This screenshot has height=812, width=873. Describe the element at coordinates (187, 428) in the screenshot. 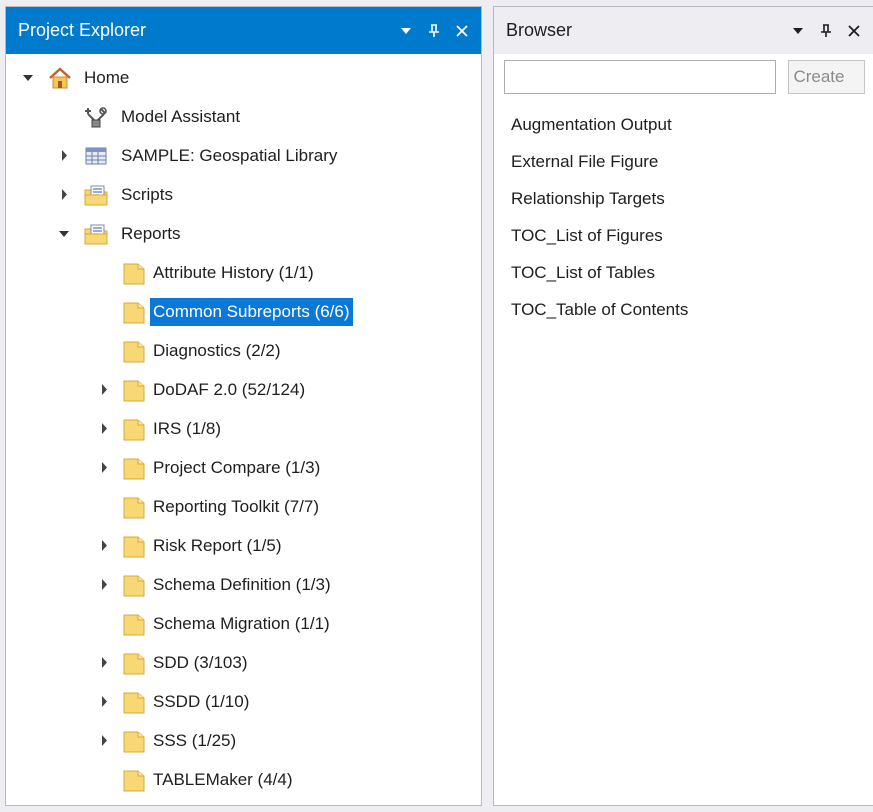

I see `tree-item-label: IRS (1/8)` at that location.